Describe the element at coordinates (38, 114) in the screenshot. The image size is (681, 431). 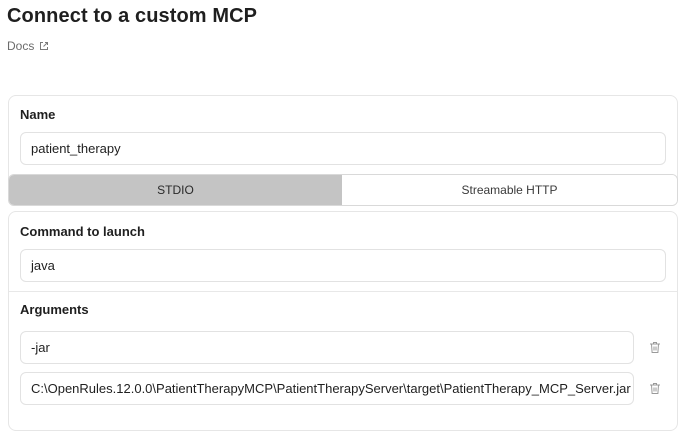
I see `name-label: Name` at that location.